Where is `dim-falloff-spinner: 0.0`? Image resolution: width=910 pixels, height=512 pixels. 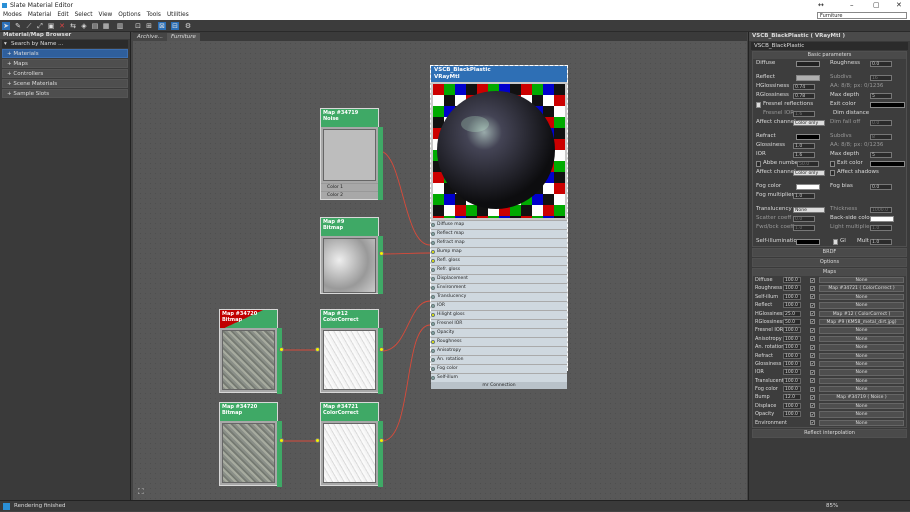 dim-falloff-spinner: 0.0 is located at coordinates (881, 122).